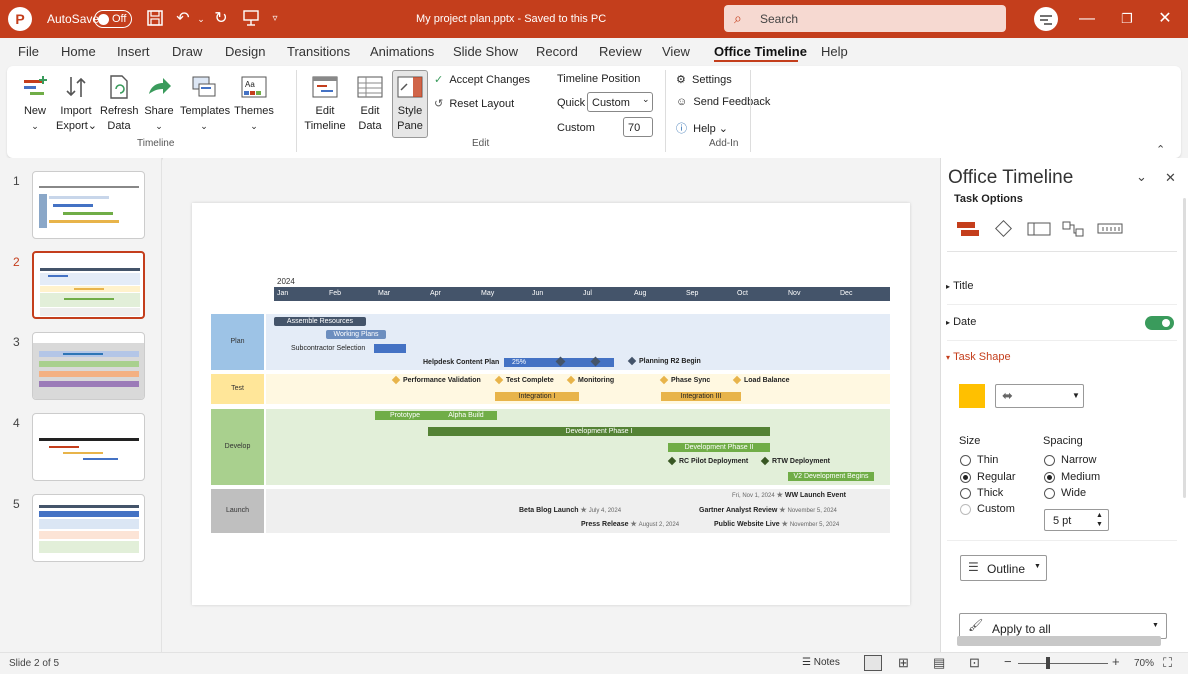 The image size is (1188, 674). What do you see at coordinates (707, 461) in the screenshot?
I see `milestone: RC Pilot Deployment` at bounding box center [707, 461].